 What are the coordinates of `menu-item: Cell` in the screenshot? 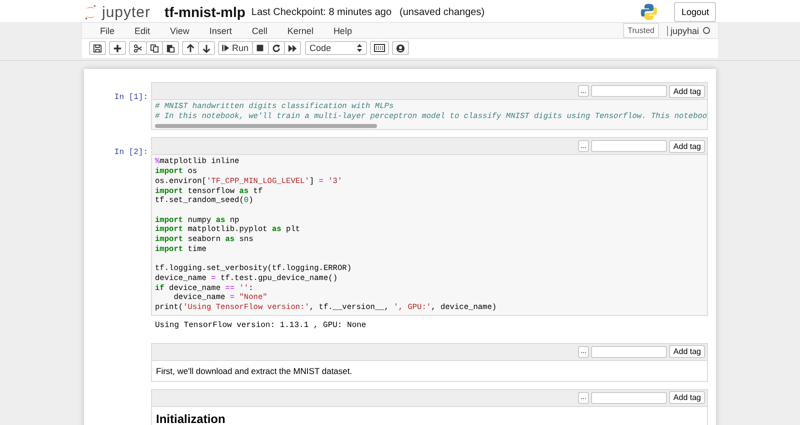 It's located at (260, 31).